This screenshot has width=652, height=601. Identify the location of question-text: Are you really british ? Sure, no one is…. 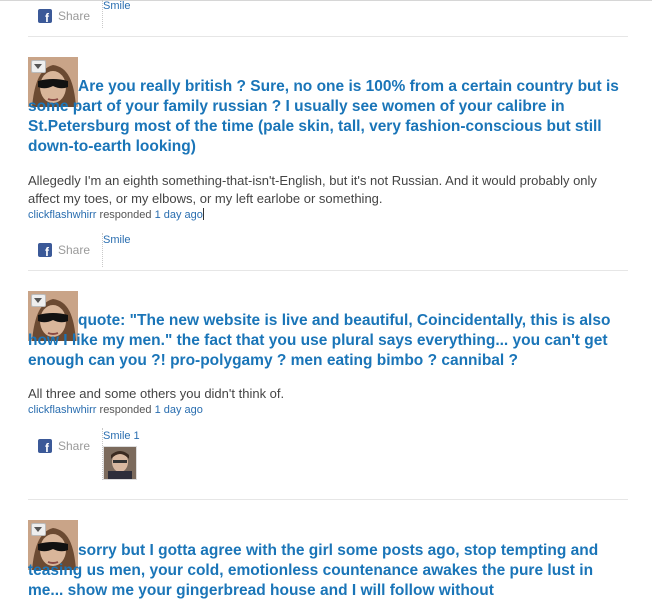
(330, 117).